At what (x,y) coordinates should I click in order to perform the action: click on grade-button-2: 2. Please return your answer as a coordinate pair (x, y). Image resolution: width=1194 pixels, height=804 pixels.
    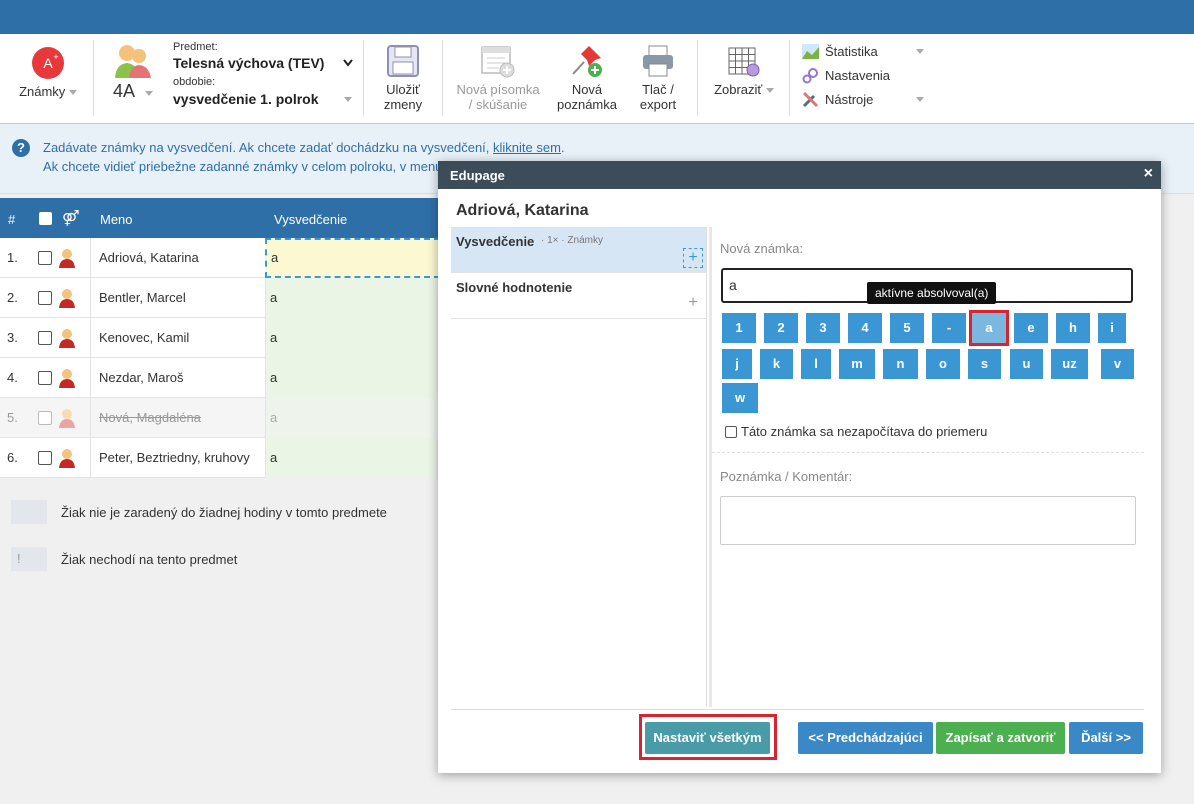
    Looking at the image, I should click on (781, 328).